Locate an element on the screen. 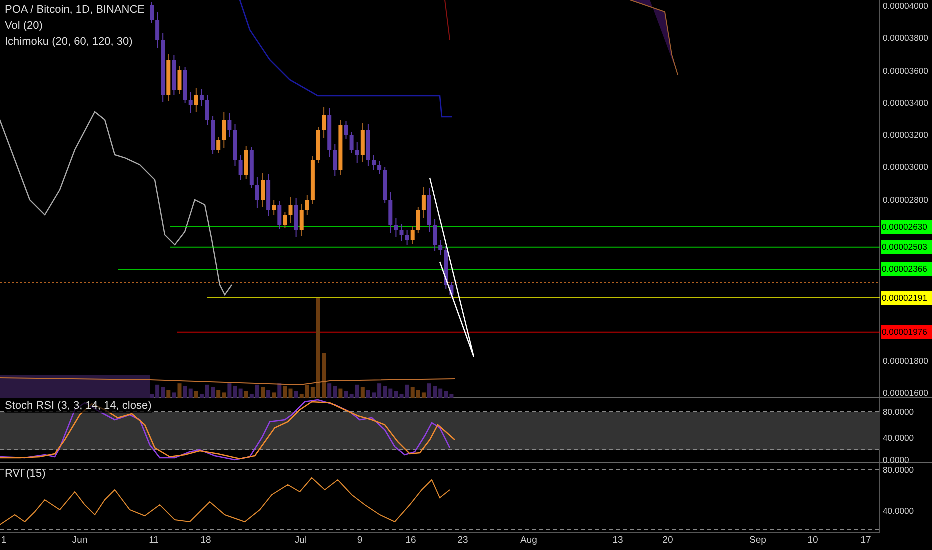 The image size is (932, 550). time-axis-label: Sep is located at coordinates (758, 541).